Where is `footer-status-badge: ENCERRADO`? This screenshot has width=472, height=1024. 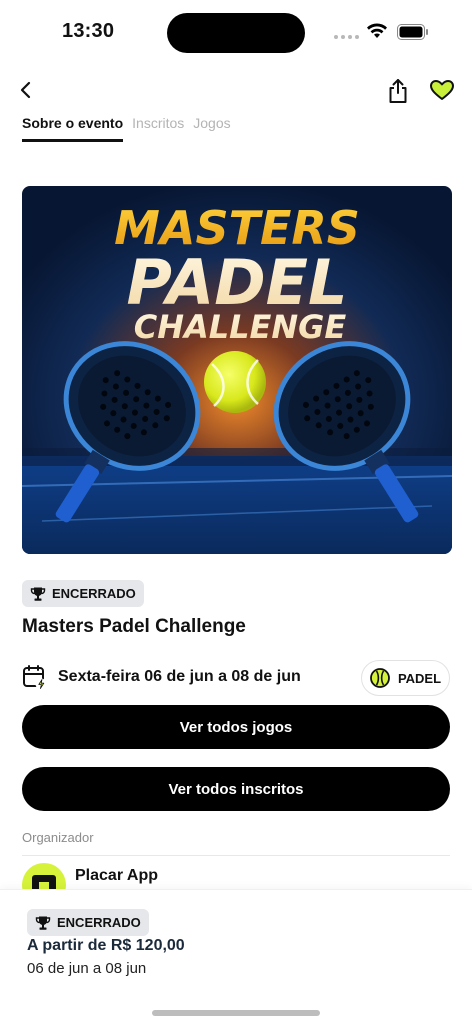
footer-status-badge: ENCERRADO is located at coordinates (88, 922).